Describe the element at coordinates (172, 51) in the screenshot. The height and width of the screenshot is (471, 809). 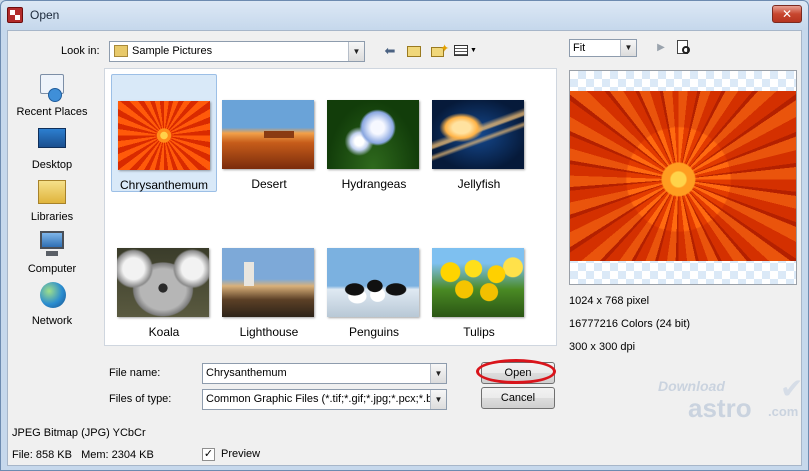
I see `lookin-value: Sample Pictures` at that location.